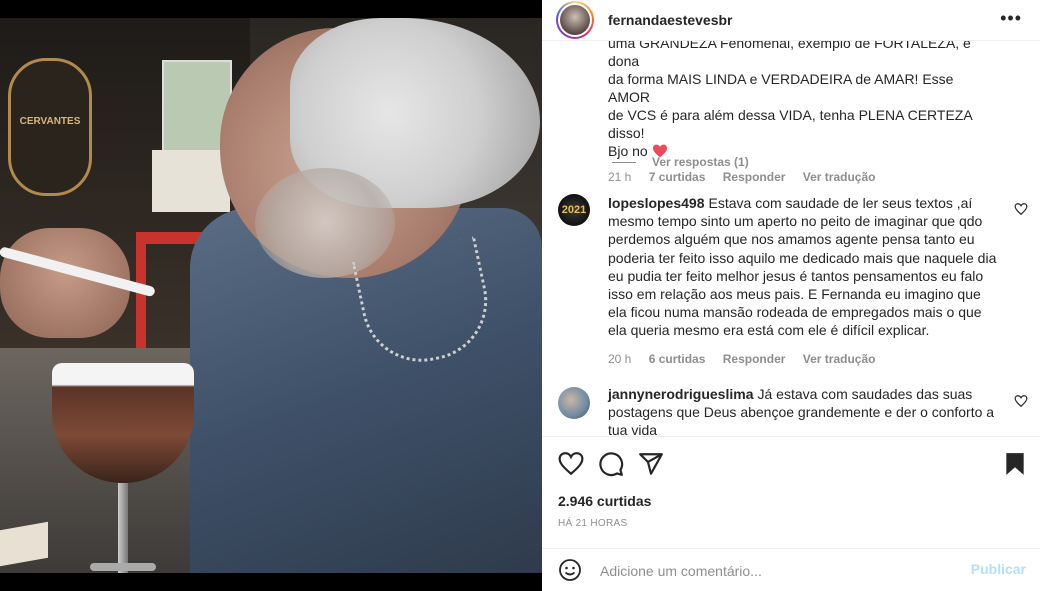 This screenshot has width=1040, height=591. Describe the element at coordinates (620, 358) in the screenshot. I see `comment-time: 20 h` at that location.